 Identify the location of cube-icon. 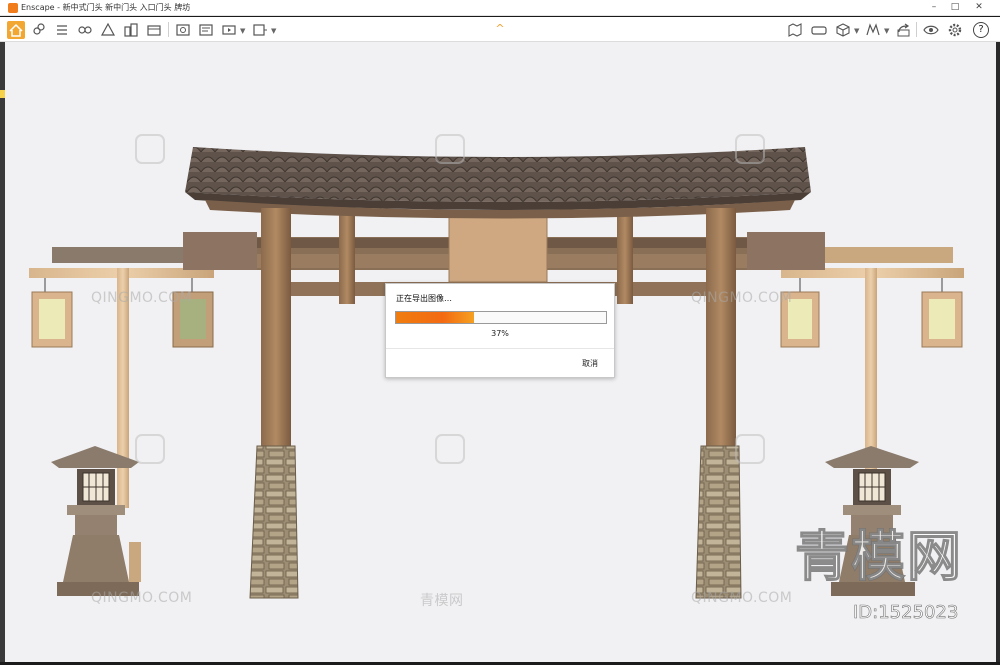
(843, 30).